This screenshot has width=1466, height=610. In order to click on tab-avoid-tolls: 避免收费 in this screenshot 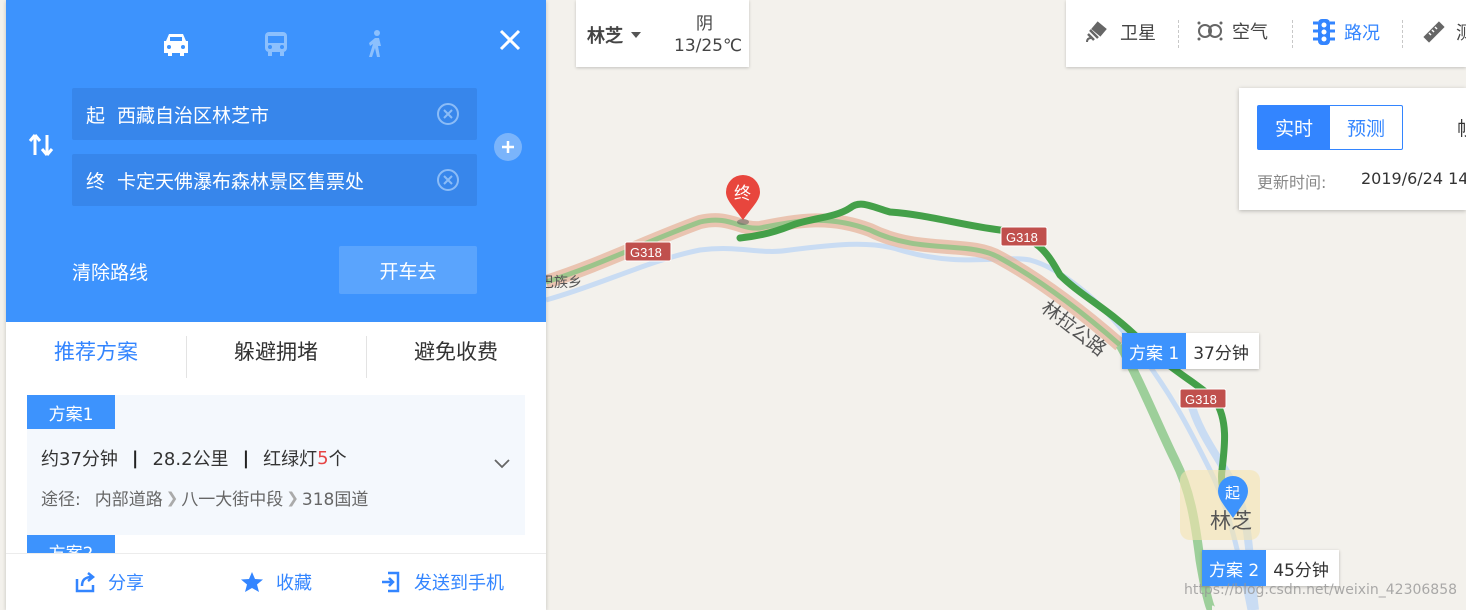, I will do `click(456, 351)`.